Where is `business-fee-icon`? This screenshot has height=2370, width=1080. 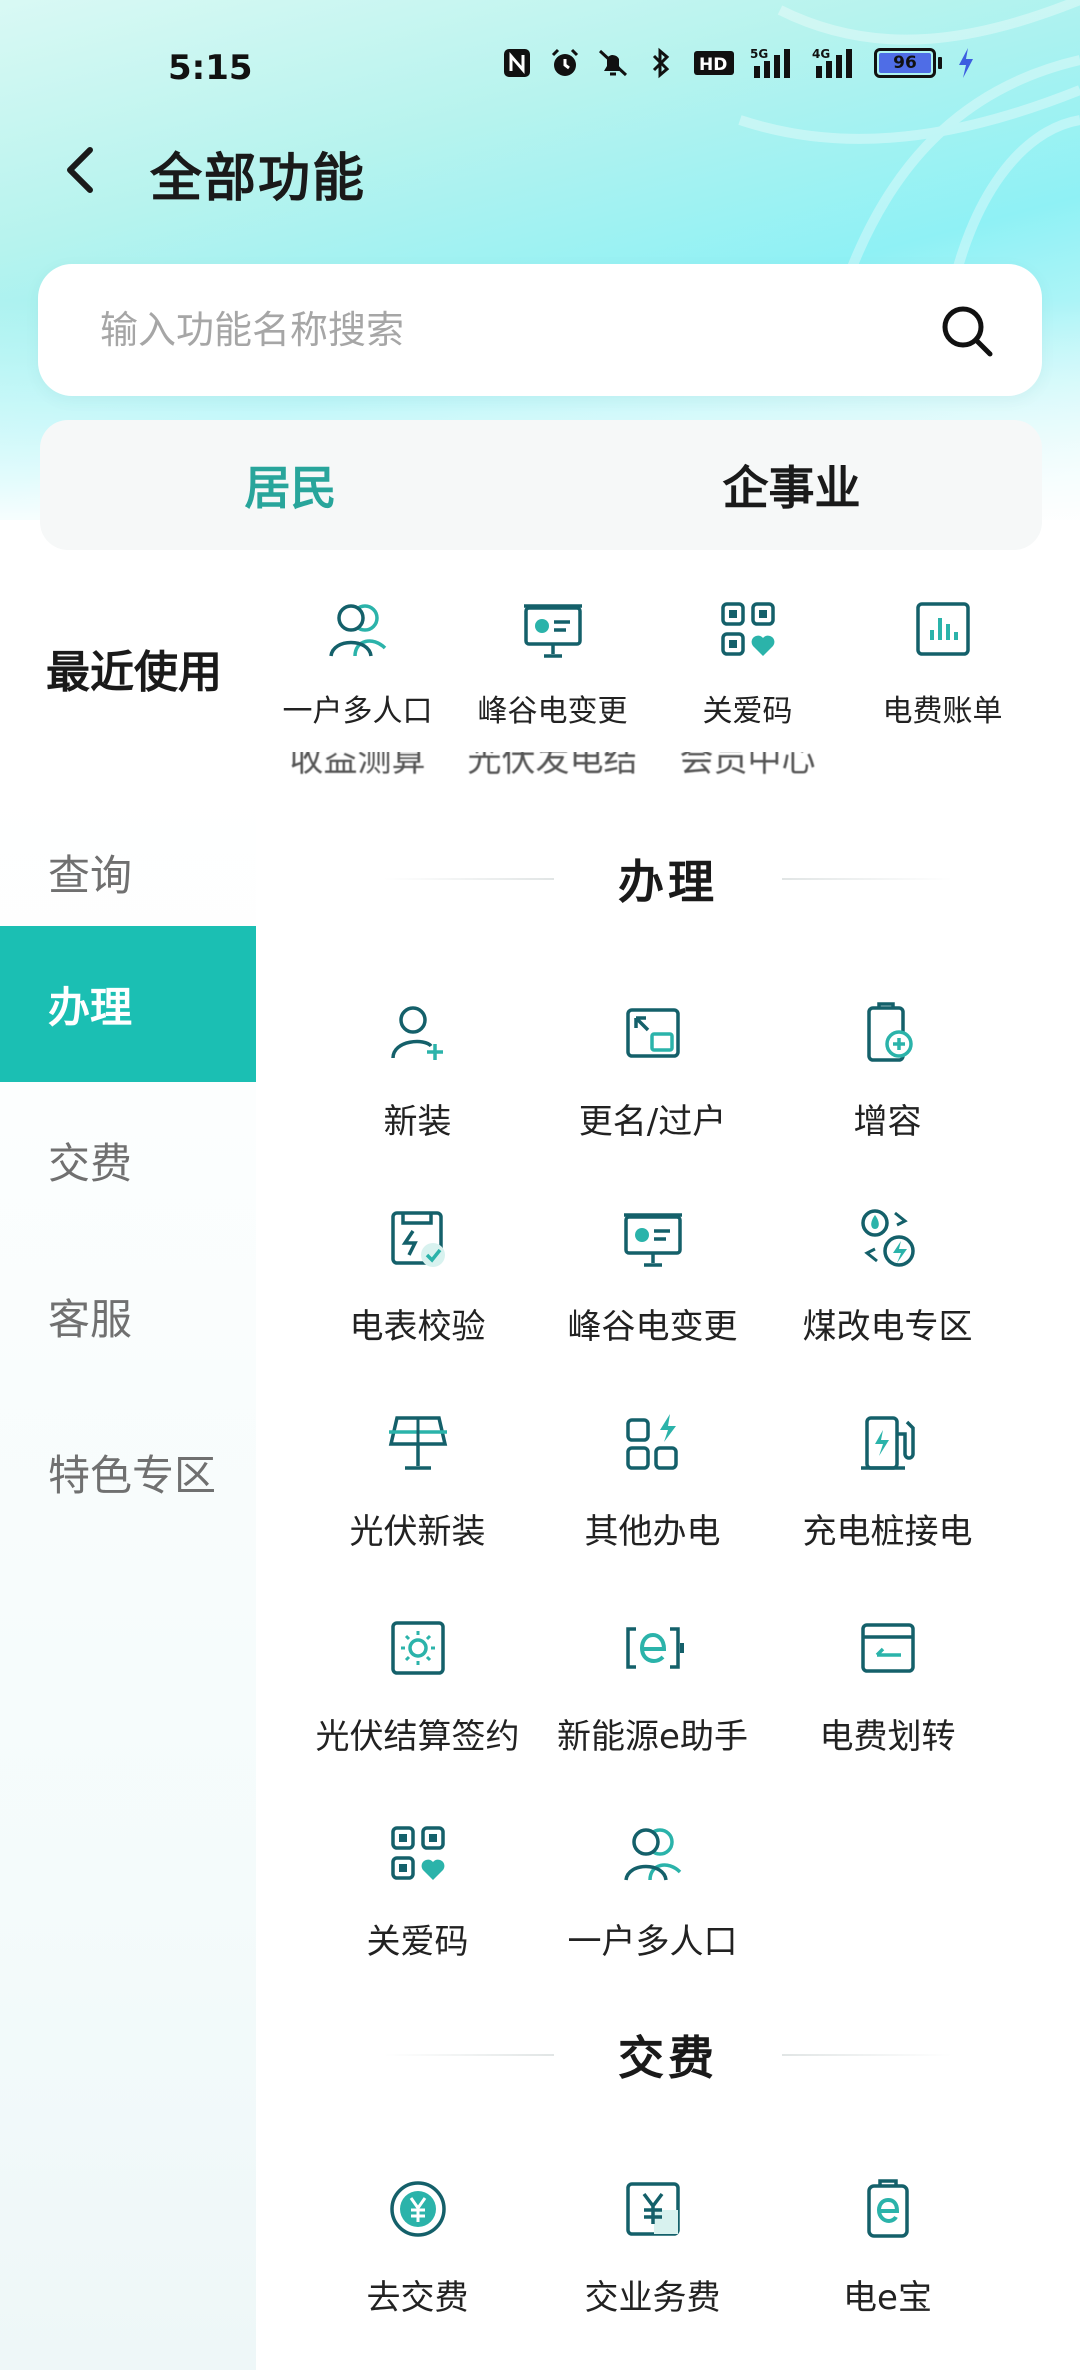 business-fee-icon is located at coordinates (652, 2209).